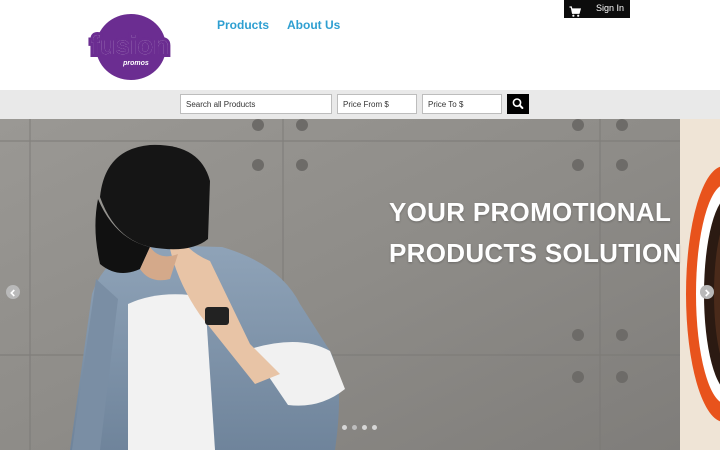 This screenshot has width=720, height=450. I want to click on svg-text: fusion, so click(130, 45).